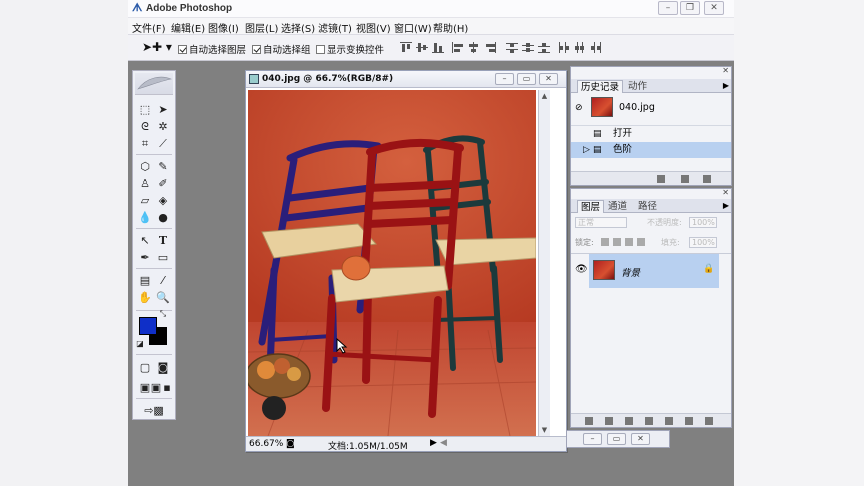 This screenshot has height=486, width=864. I want to click on show-transform-option: 显示变换控件, so click(350, 49).